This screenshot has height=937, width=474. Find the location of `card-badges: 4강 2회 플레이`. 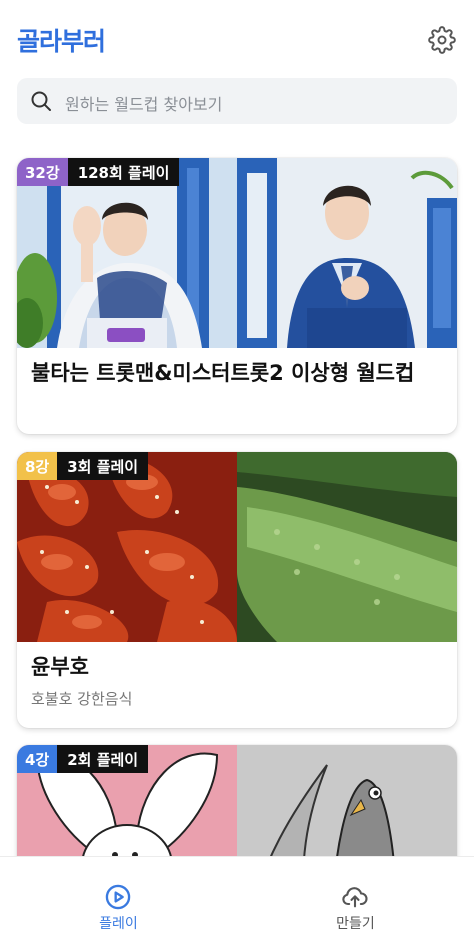

card-badges: 4강 2회 플레이 is located at coordinates (83, 759).